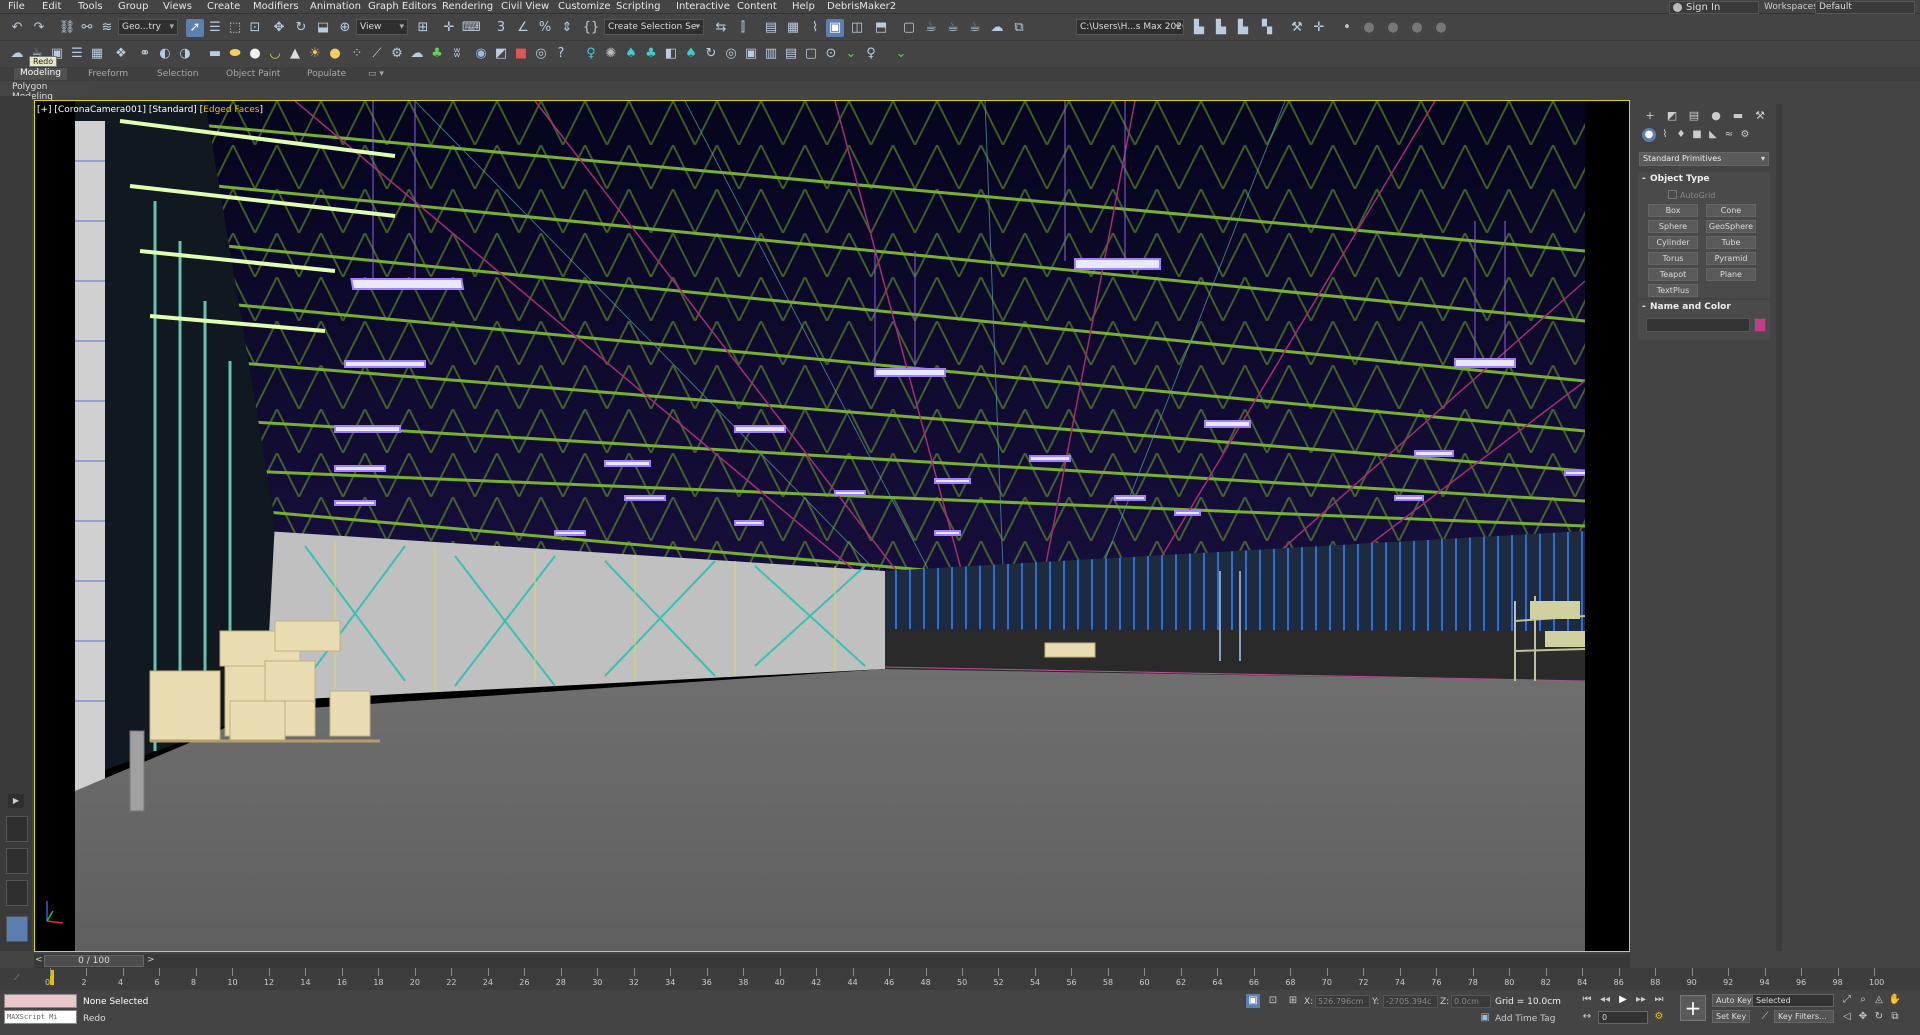 The image size is (1920, 1035). I want to click on time-config-icon: ⚙, so click(1659, 1017).